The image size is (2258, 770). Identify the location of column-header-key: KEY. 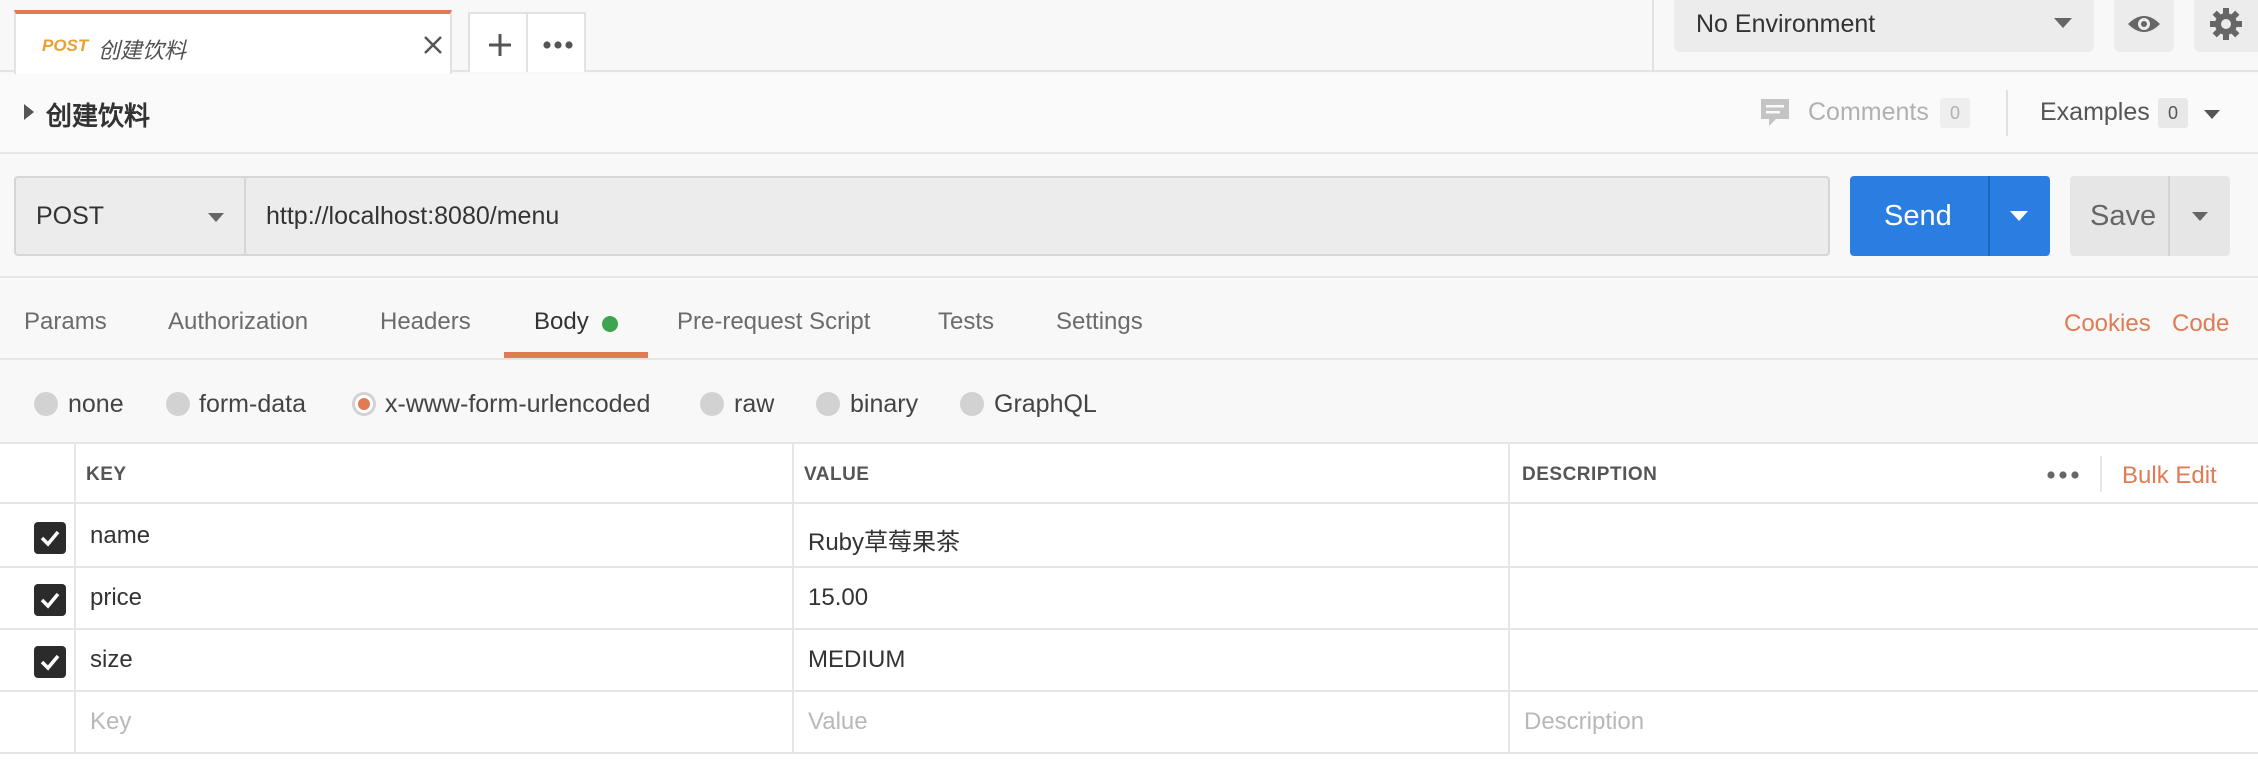
(106, 474).